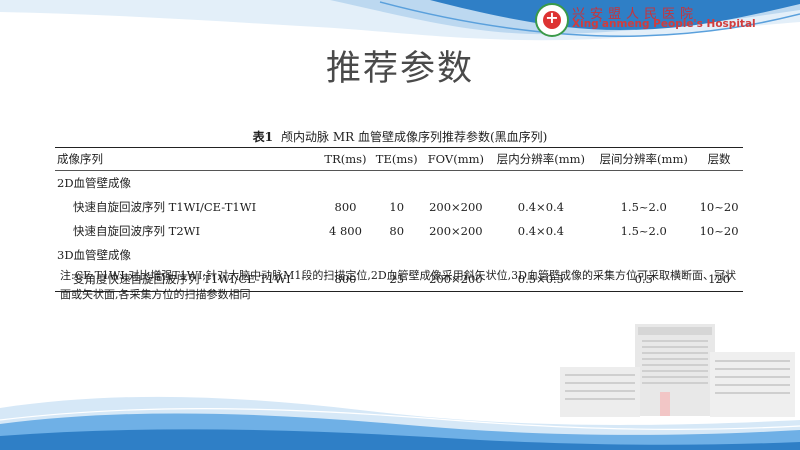 The image size is (800, 450). Describe the element at coordinates (94, 255) in the screenshot. I see `group-3d-label: 3D血管壁成像` at that location.